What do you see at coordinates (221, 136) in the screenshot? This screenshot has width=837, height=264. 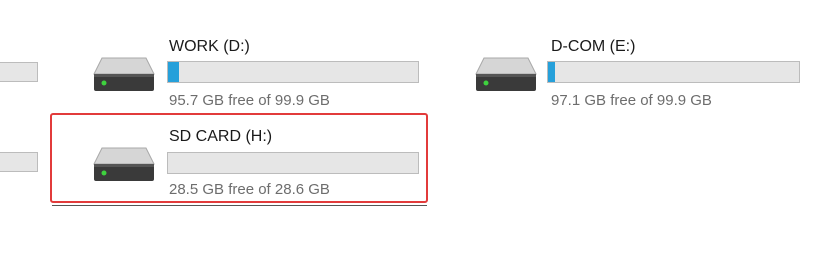 I see `drive-name: SD CARD (H:)` at bounding box center [221, 136].